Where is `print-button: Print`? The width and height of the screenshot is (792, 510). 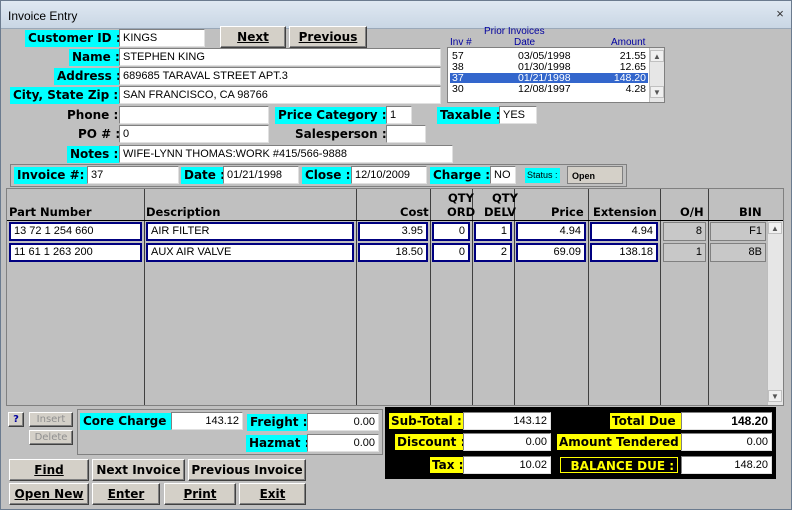
print-button: Print is located at coordinates (200, 494).